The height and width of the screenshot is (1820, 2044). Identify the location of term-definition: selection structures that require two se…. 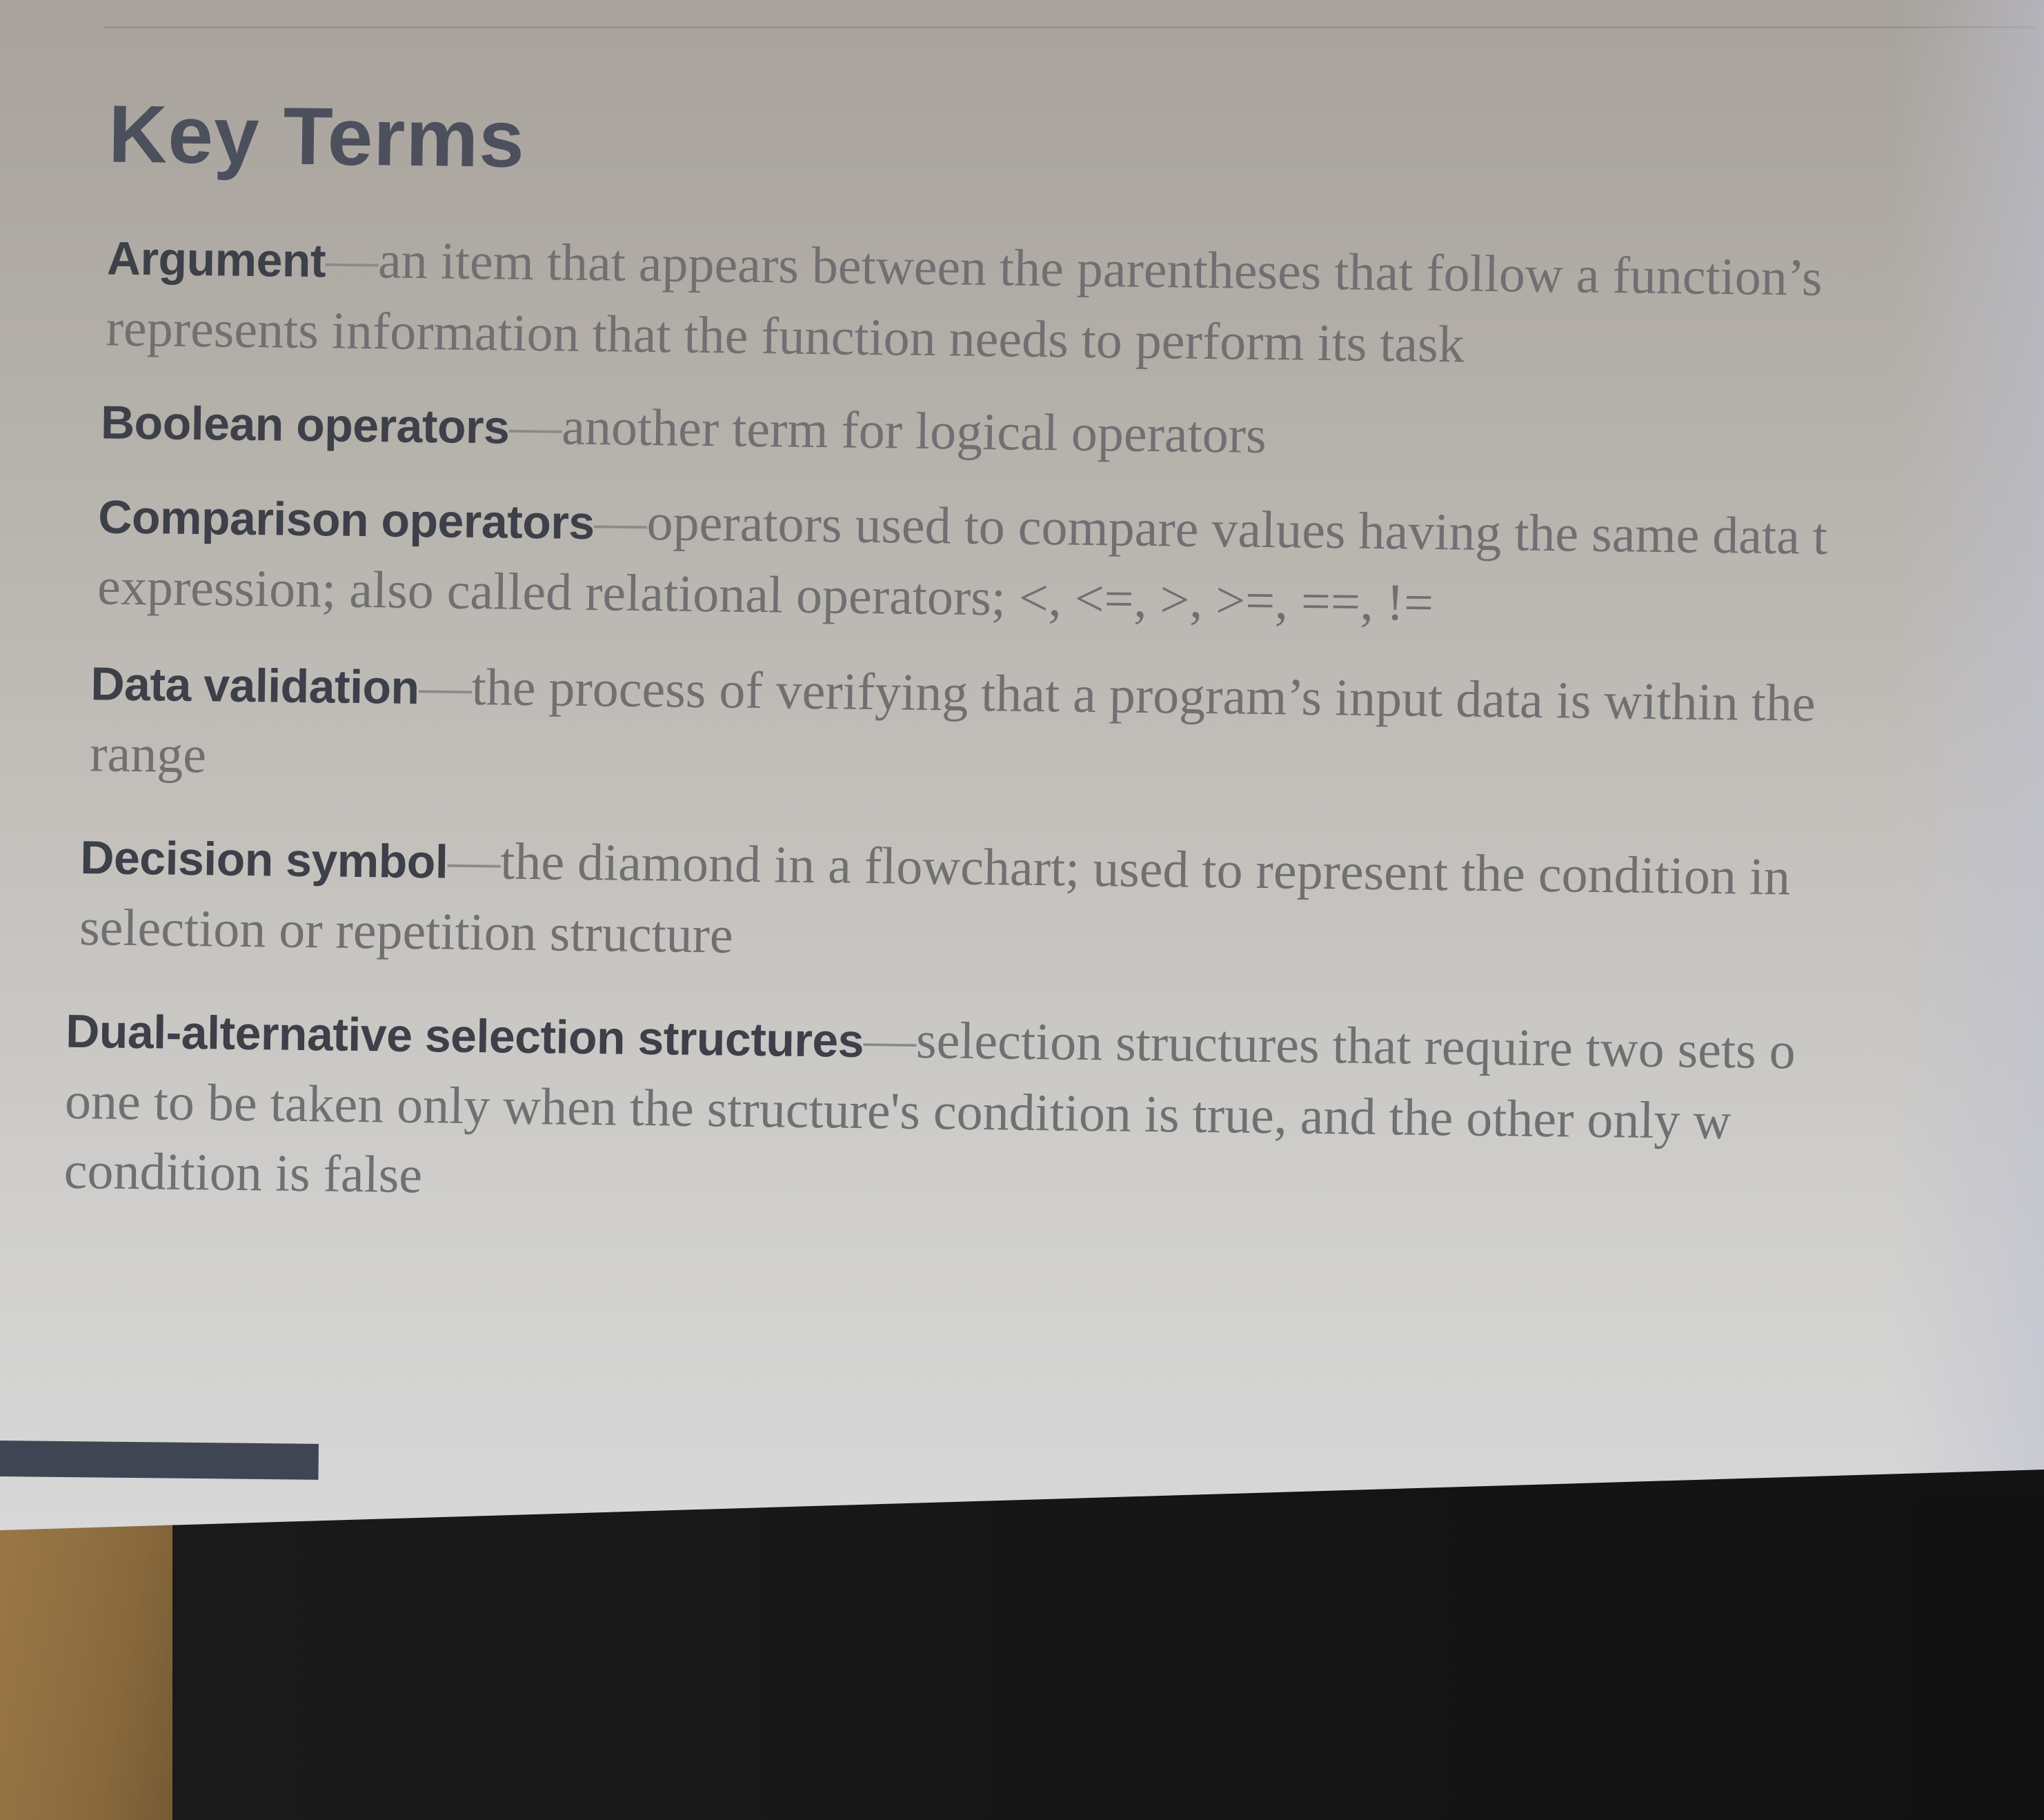
(1355, 1045).